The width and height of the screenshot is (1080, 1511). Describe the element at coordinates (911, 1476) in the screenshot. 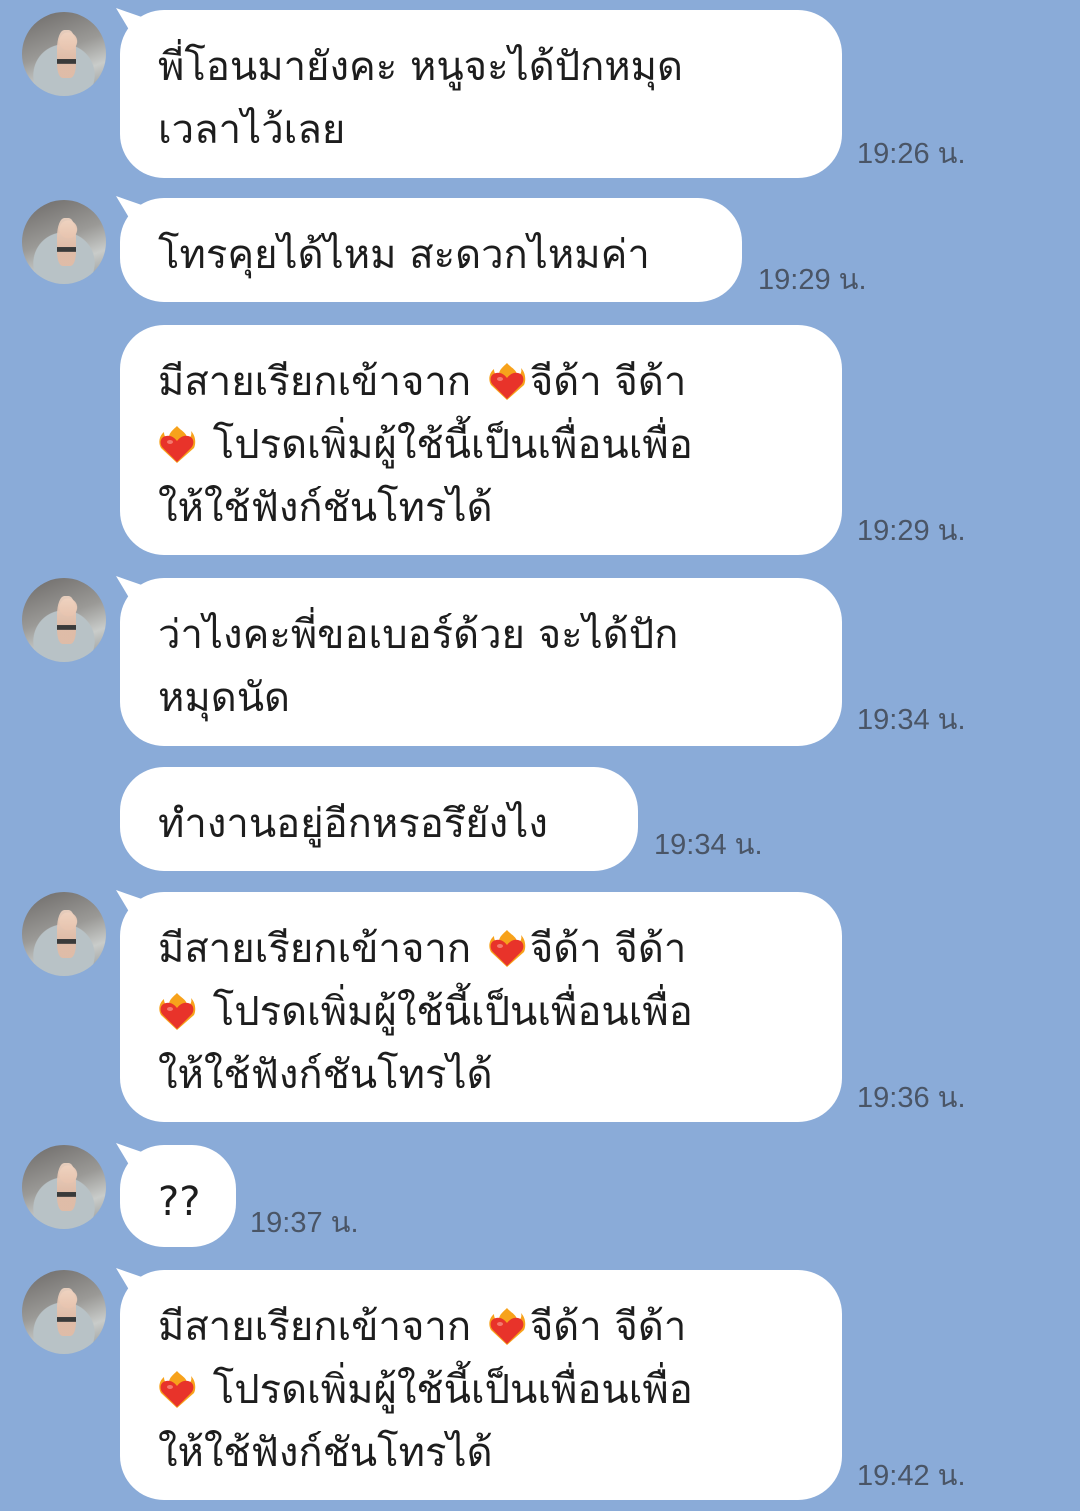

I see `message-timestamp: 19:42 น.` at that location.